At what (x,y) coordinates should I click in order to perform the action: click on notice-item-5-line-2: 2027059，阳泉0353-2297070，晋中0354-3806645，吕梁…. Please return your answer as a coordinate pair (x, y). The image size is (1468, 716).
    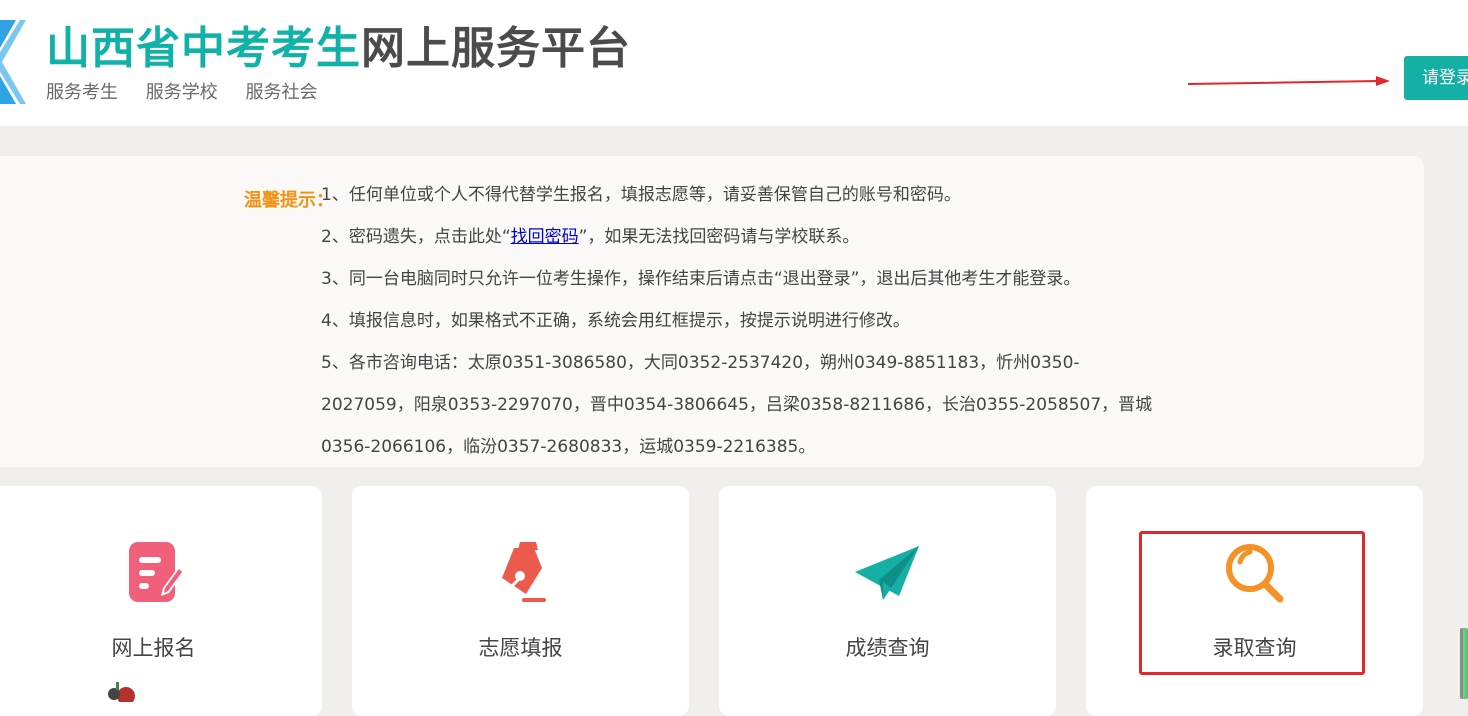
    Looking at the image, I should click on (737, 405).